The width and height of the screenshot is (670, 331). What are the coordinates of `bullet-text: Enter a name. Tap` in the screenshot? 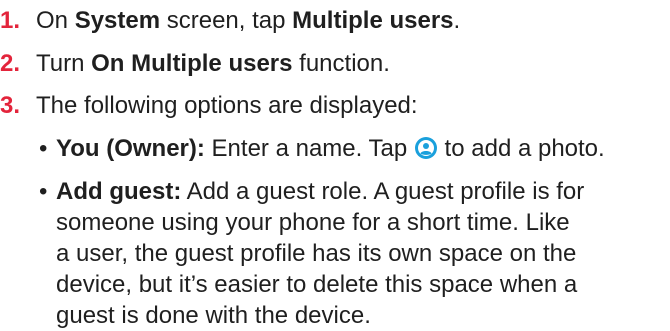 It's located at (309, 148).